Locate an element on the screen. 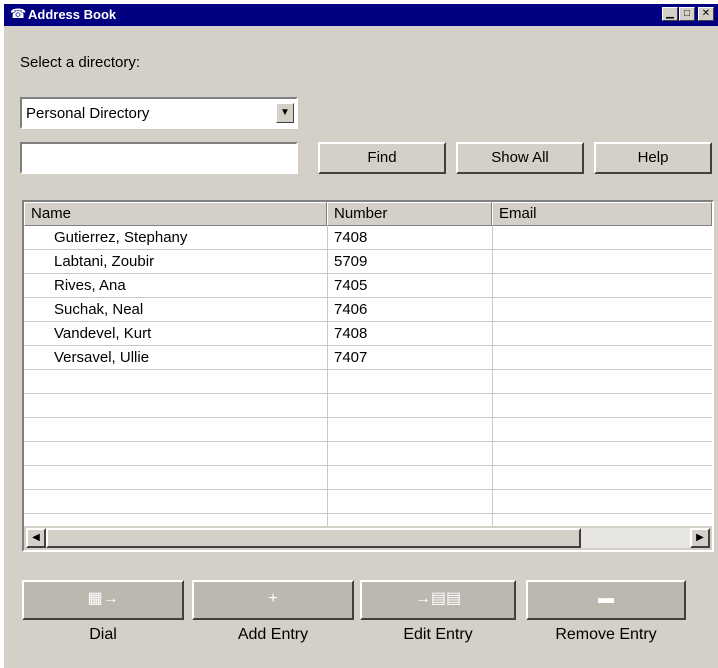 The width and height of the screenshot is (718, 668). chevron-down-icon: ▼ is located at coordinates (285, 112).